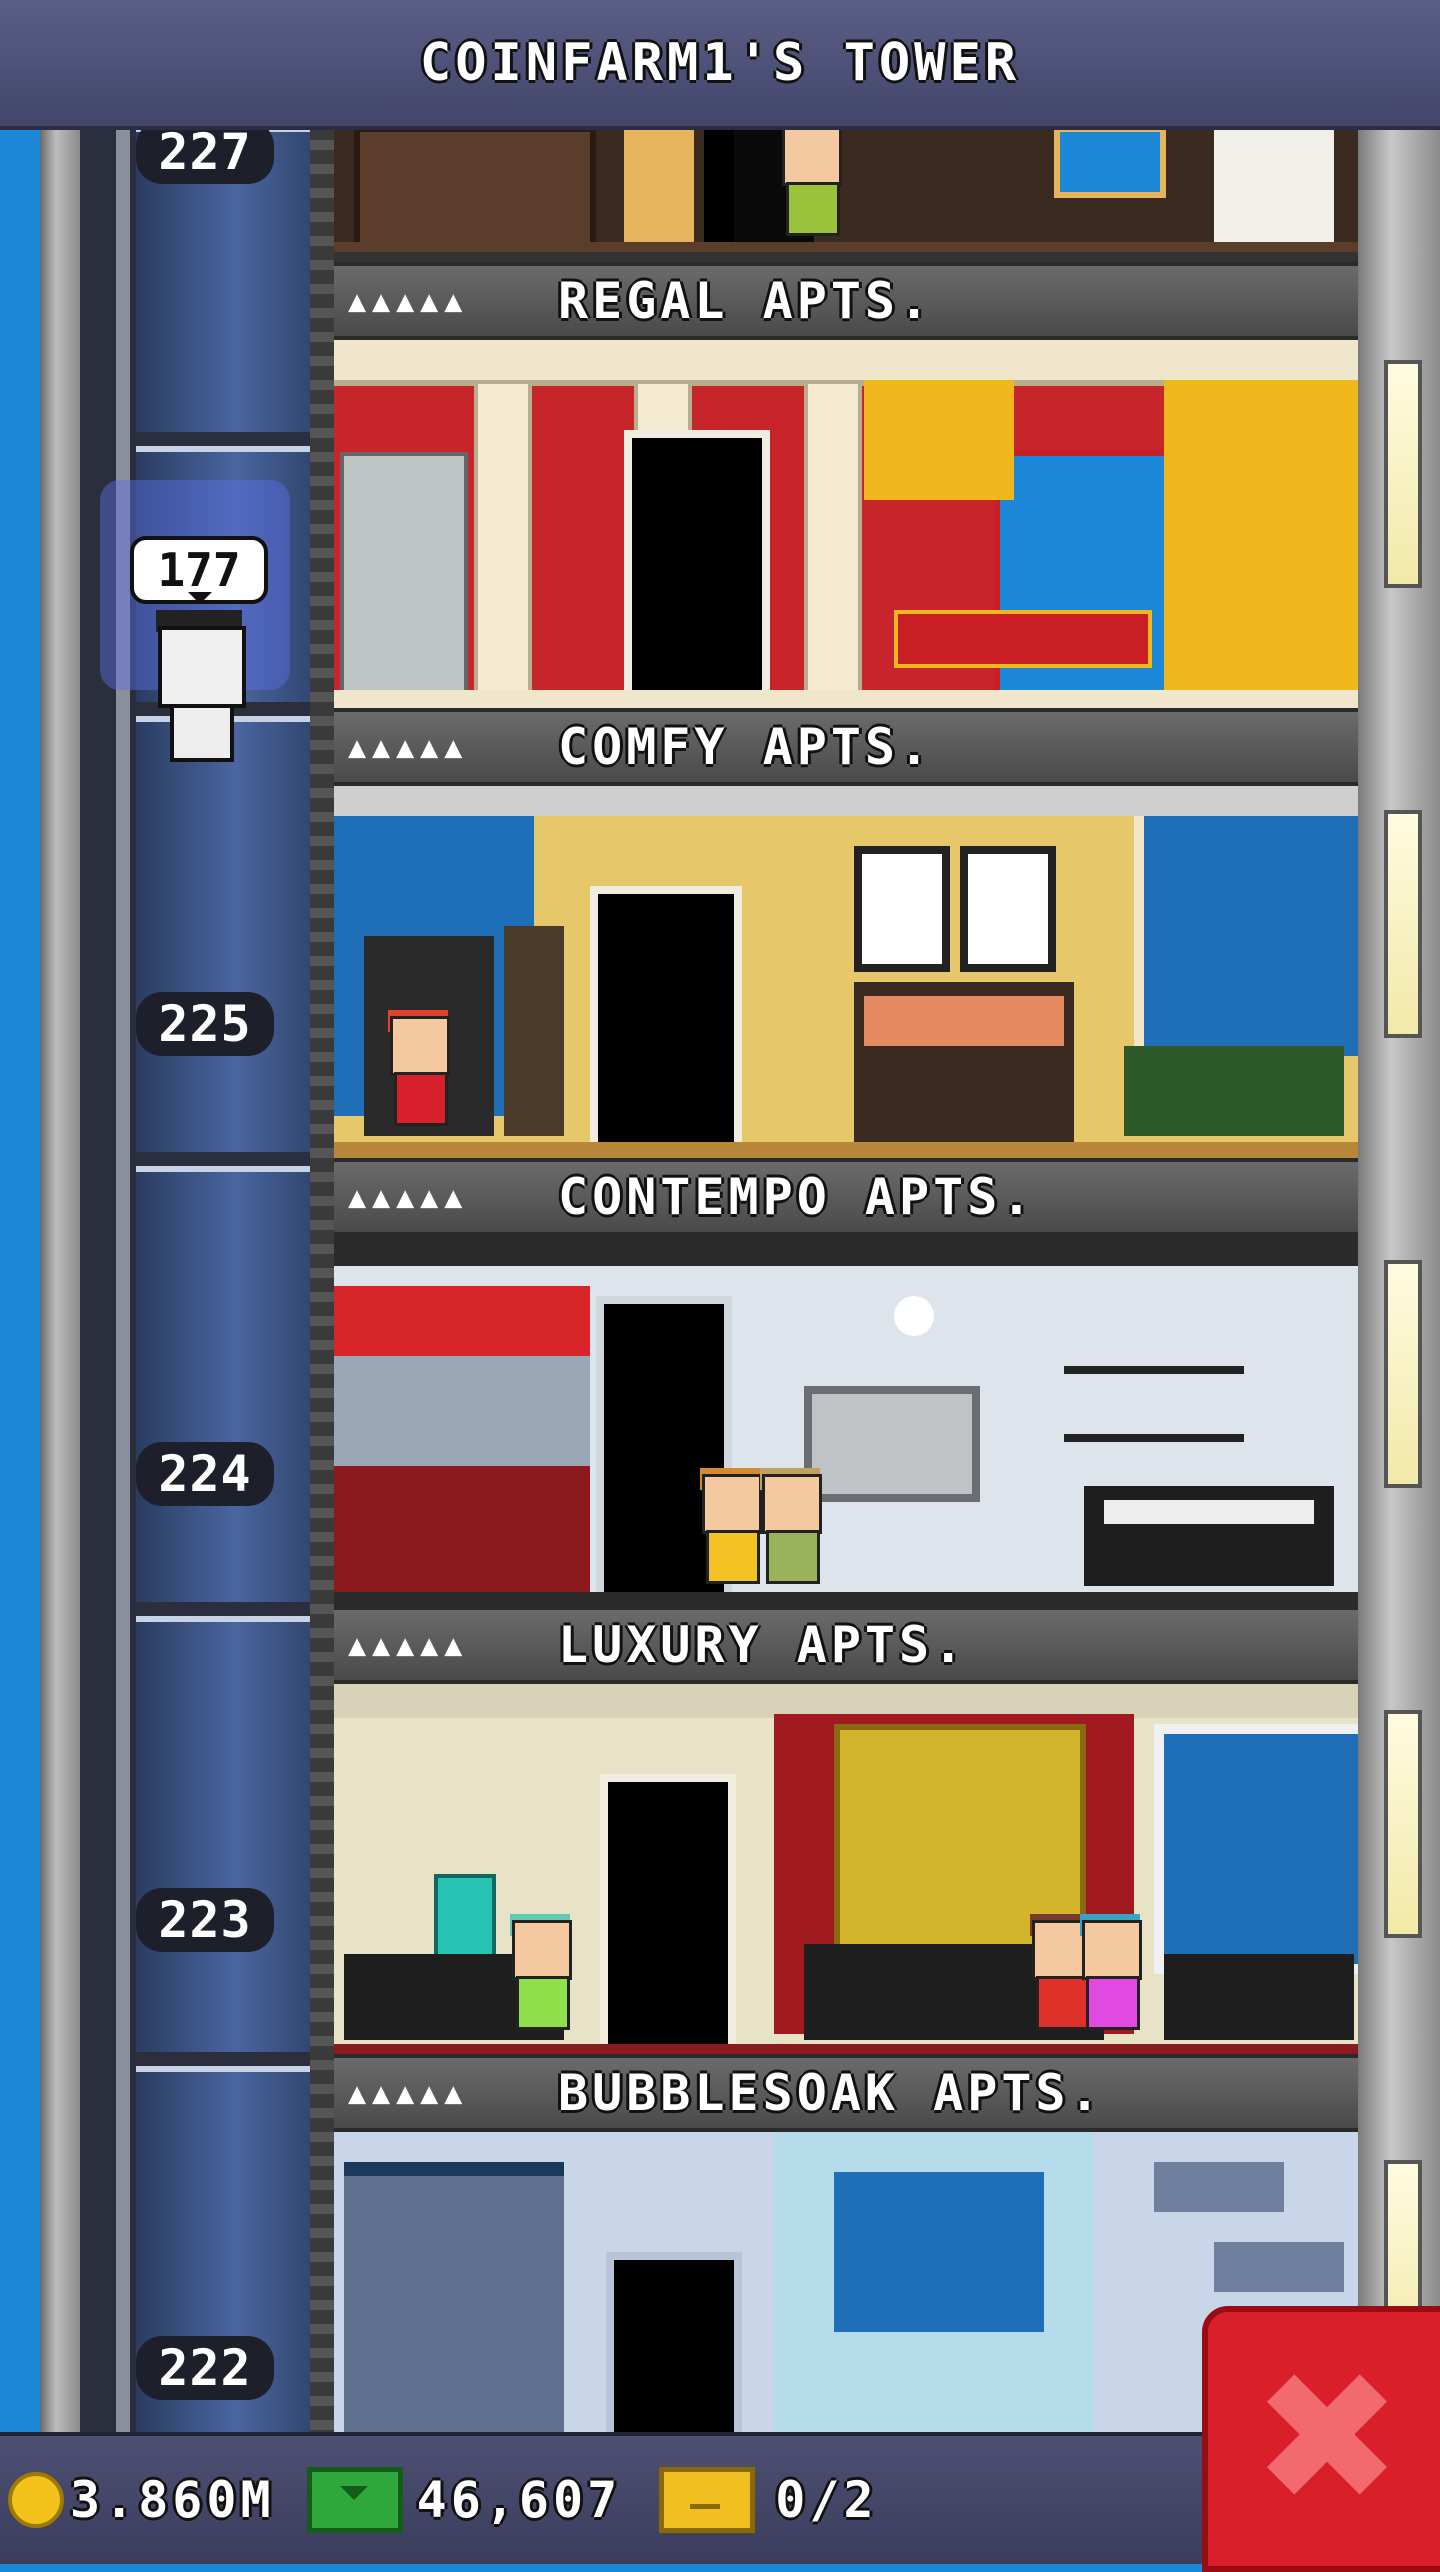 The image size is (1440, 2572). I want to click on bux-stat: 46,607, so click(452, 2500).